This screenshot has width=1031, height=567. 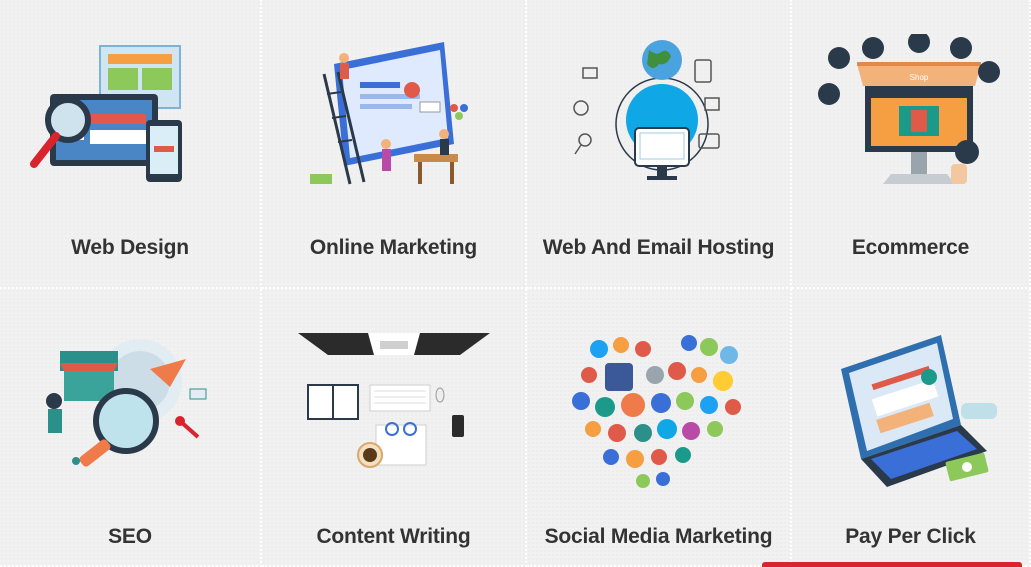 What do you see at coordinates (656, 411) in the screenshot?
I see `social-media-icon` at bounding box center [656, 411].